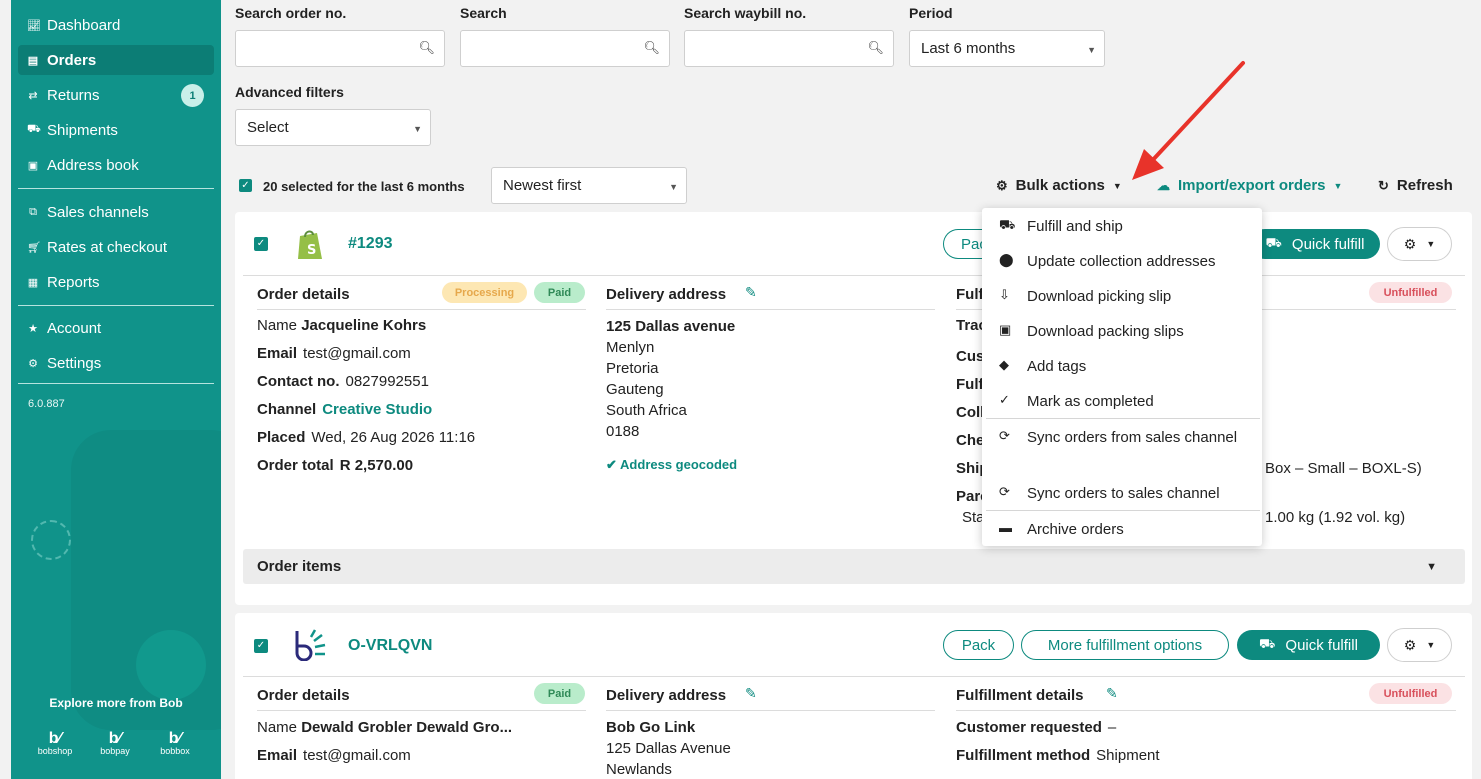  I want to click on sidebar-item-dashboard: 📈︎ Dashboard, so click(116, 25).